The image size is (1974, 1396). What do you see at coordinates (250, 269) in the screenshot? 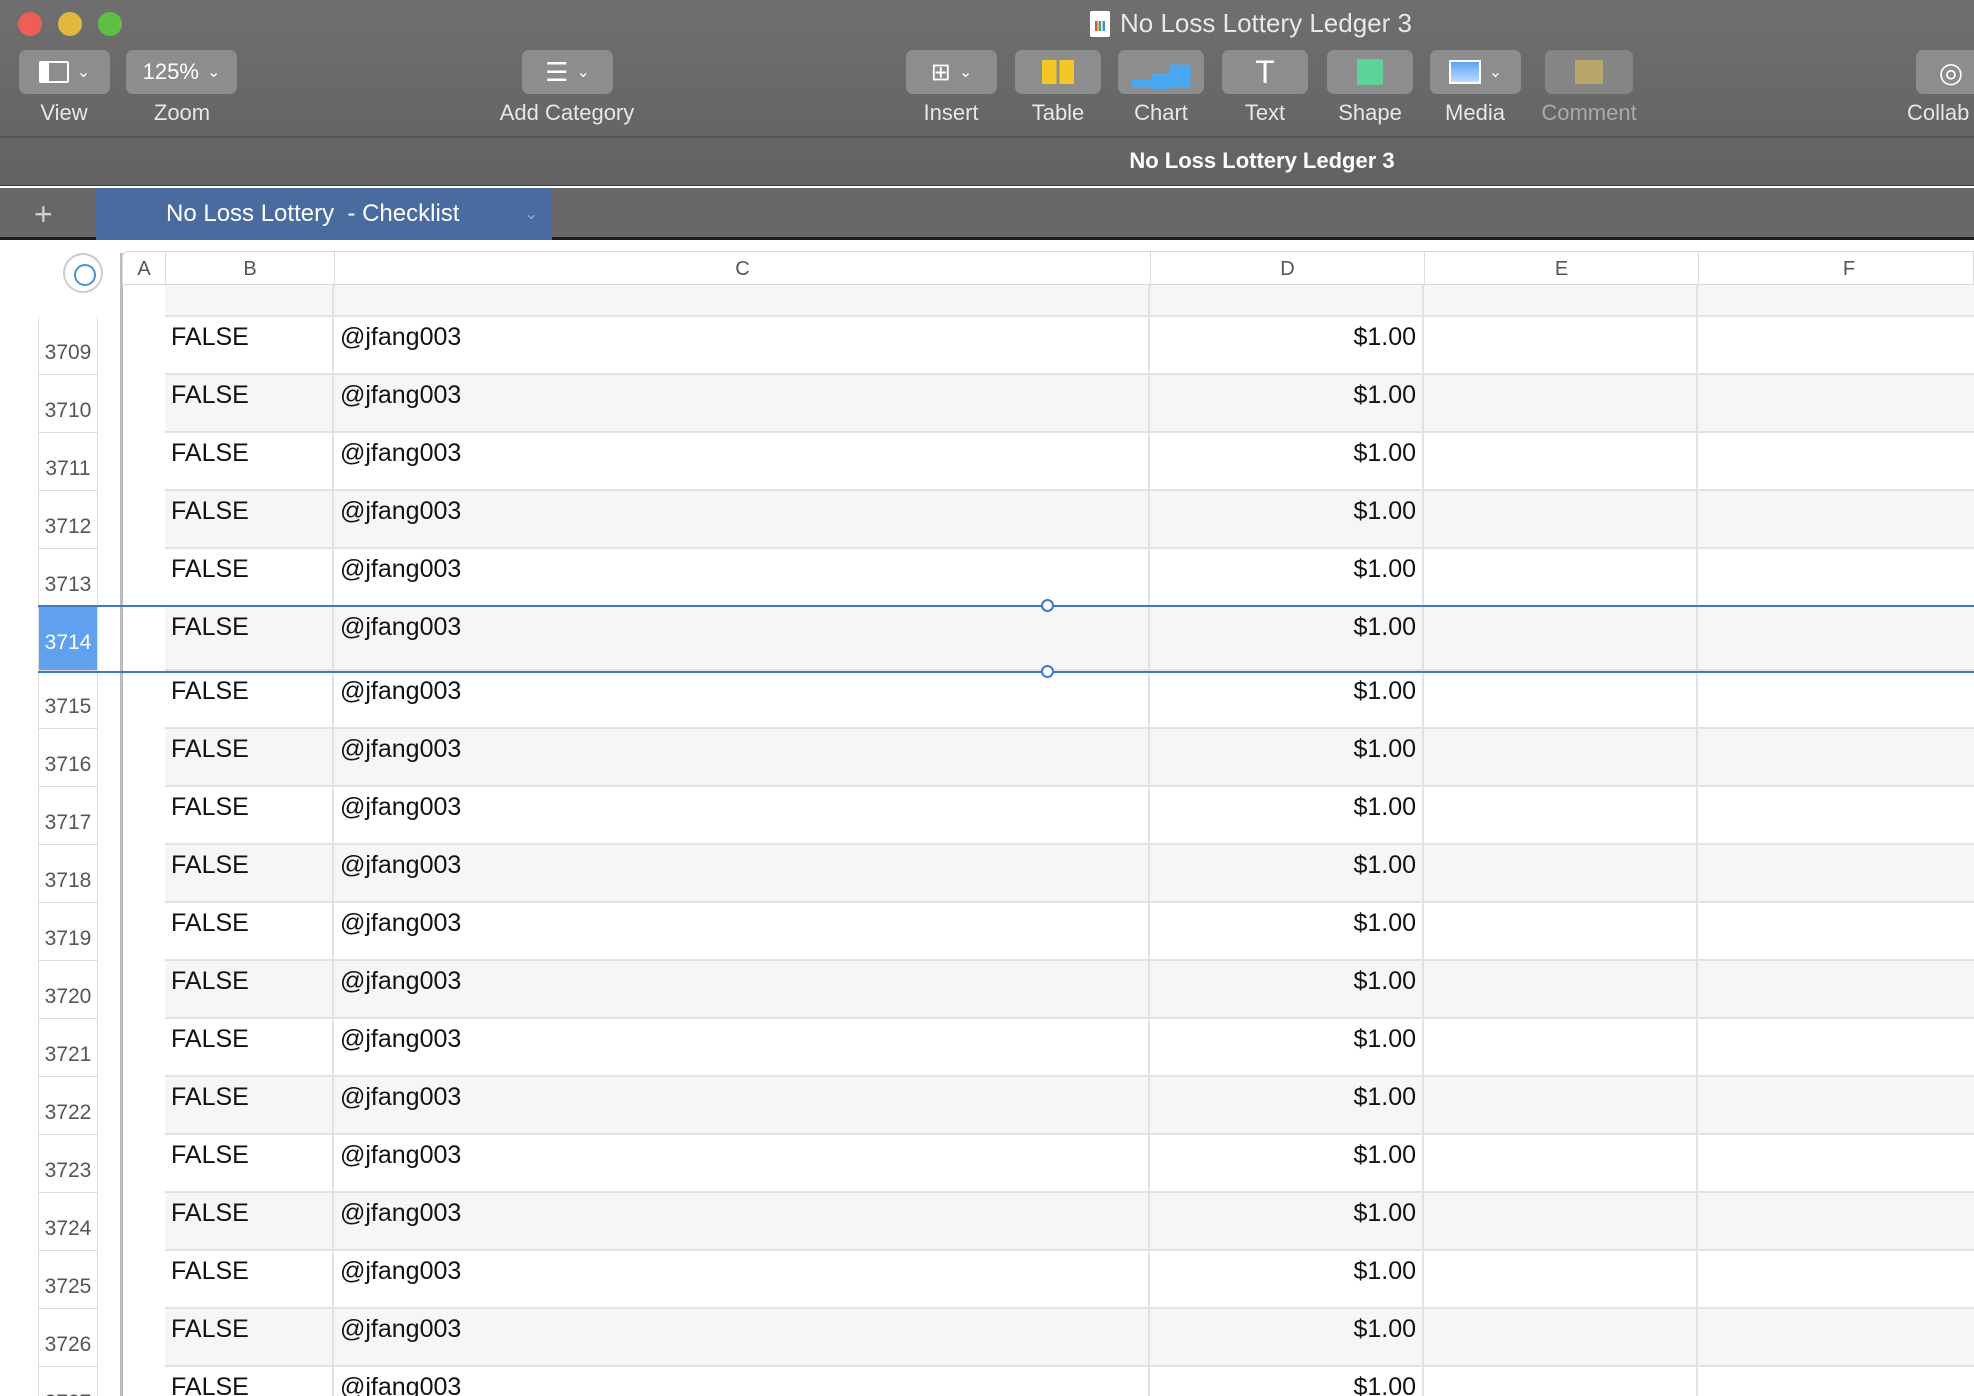
I see `column-header-b: B` at bounding box center [250, 269].